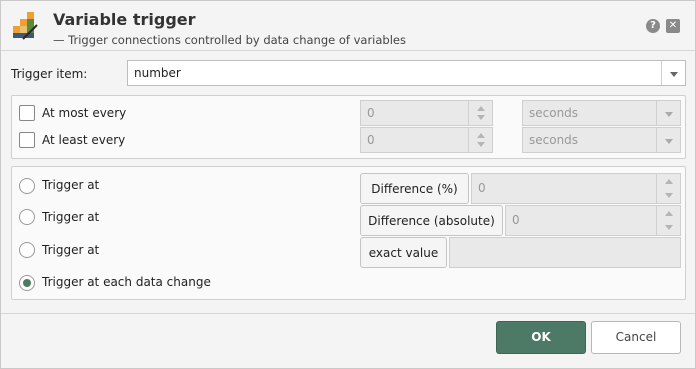 The height and width of the screenshot is (369, 696). What do you see at coordinates (27, 113) in the screenshot?
I see `at-most-checkbox` at bounding box center [27, 113].